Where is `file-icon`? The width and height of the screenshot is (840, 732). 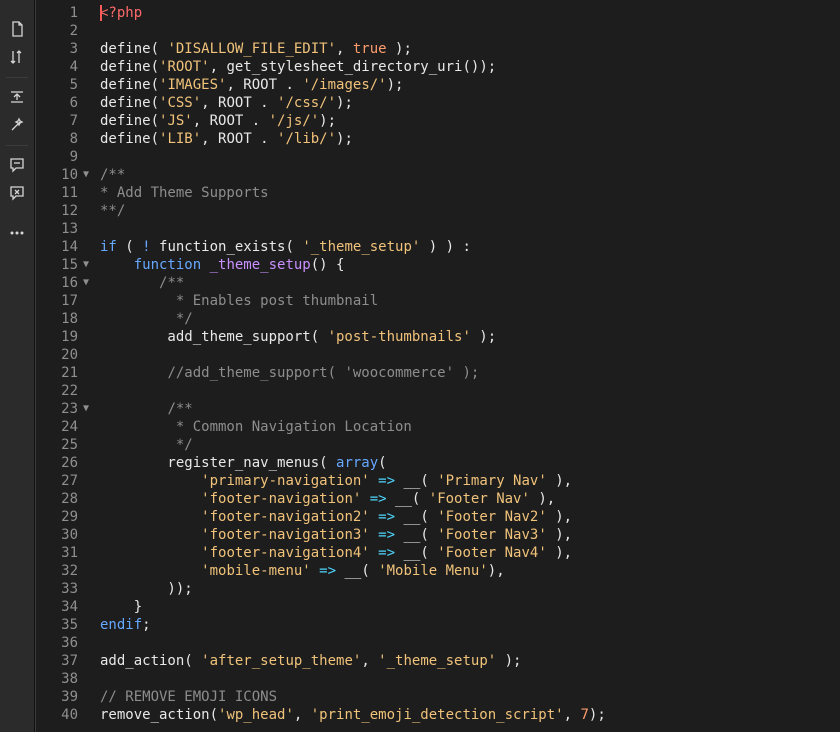 file-icon is located at coordinates (17, 29).